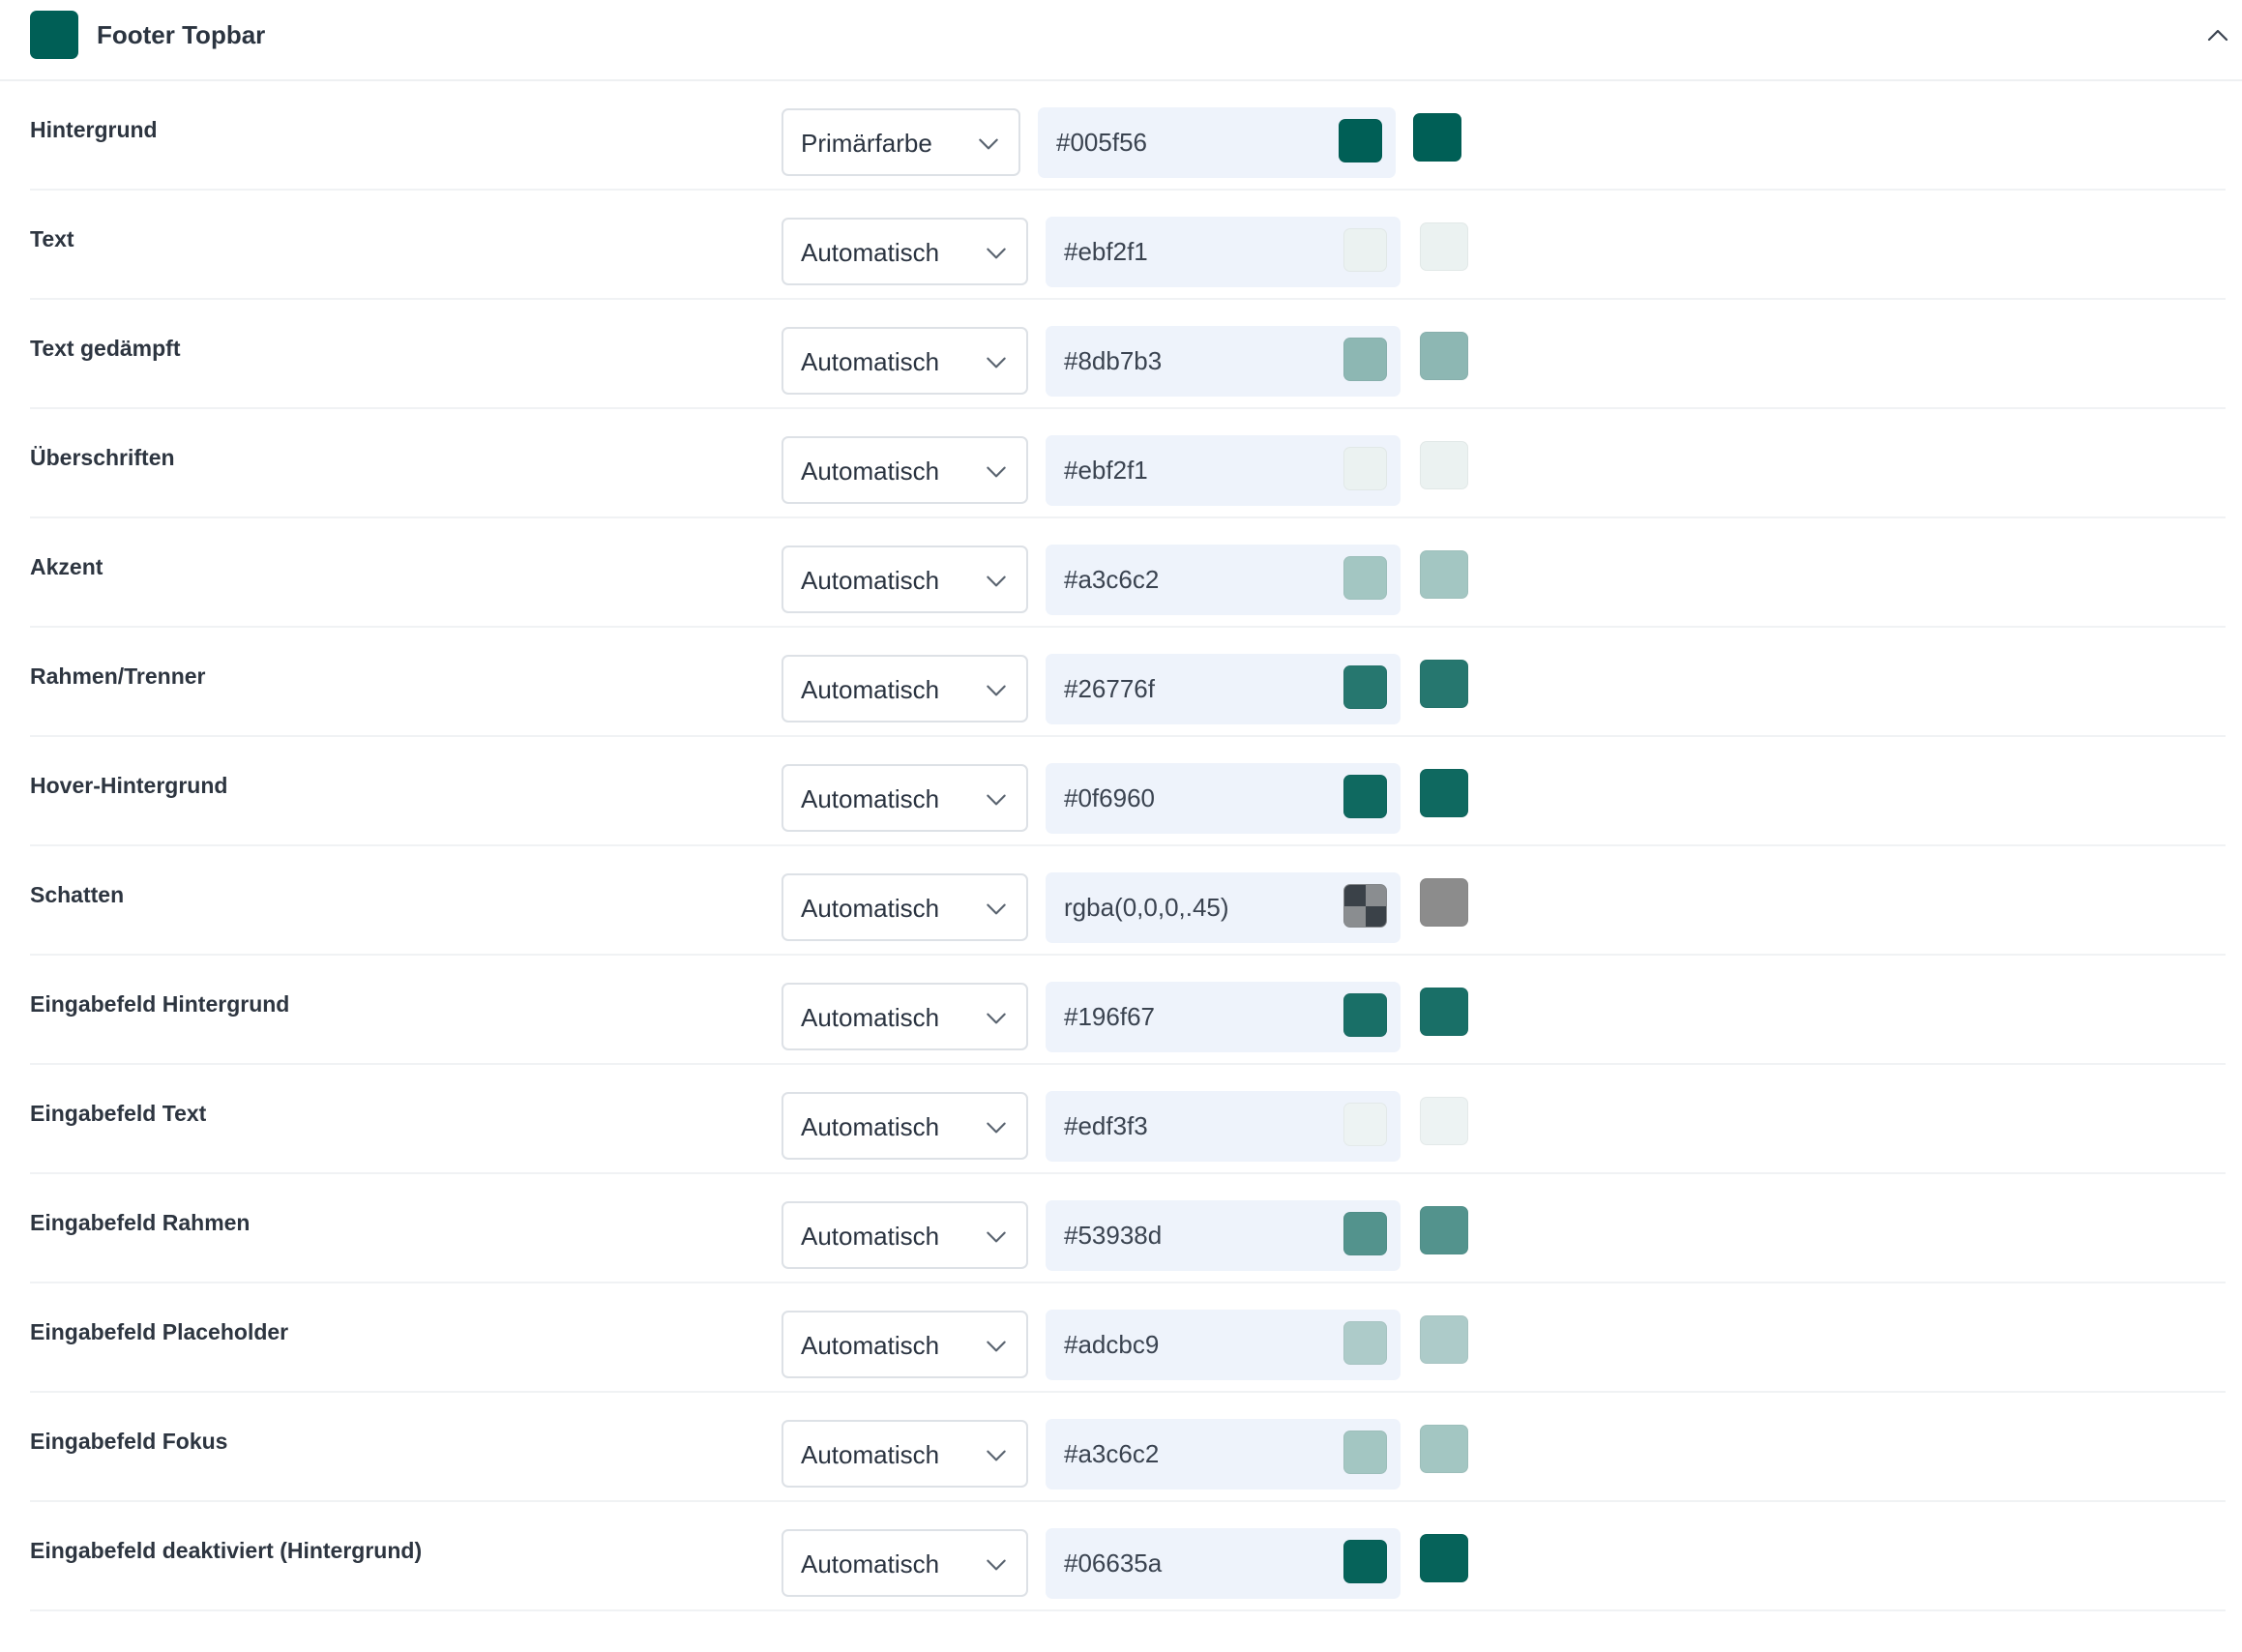  Describe the element at coordinates (1217, 142) in the screenshot. I see `color-value-input: #005f56` at that location.